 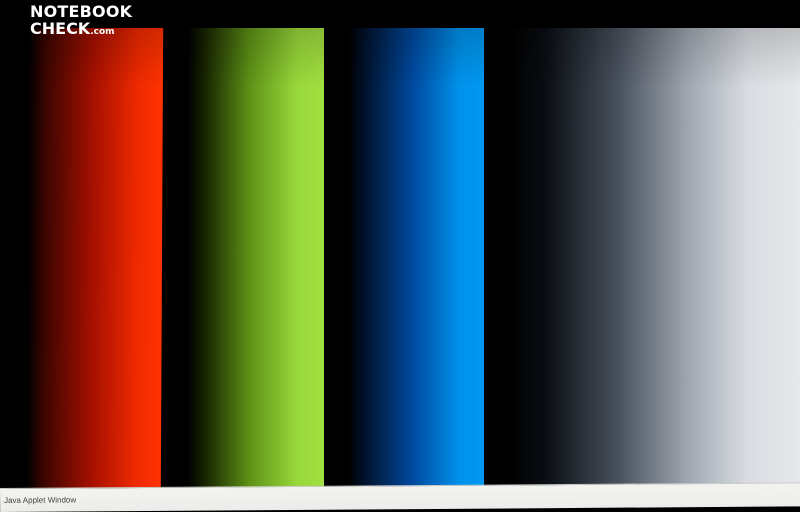 I want to click on logo-tld-text: .com, so click(x=102, y=32).